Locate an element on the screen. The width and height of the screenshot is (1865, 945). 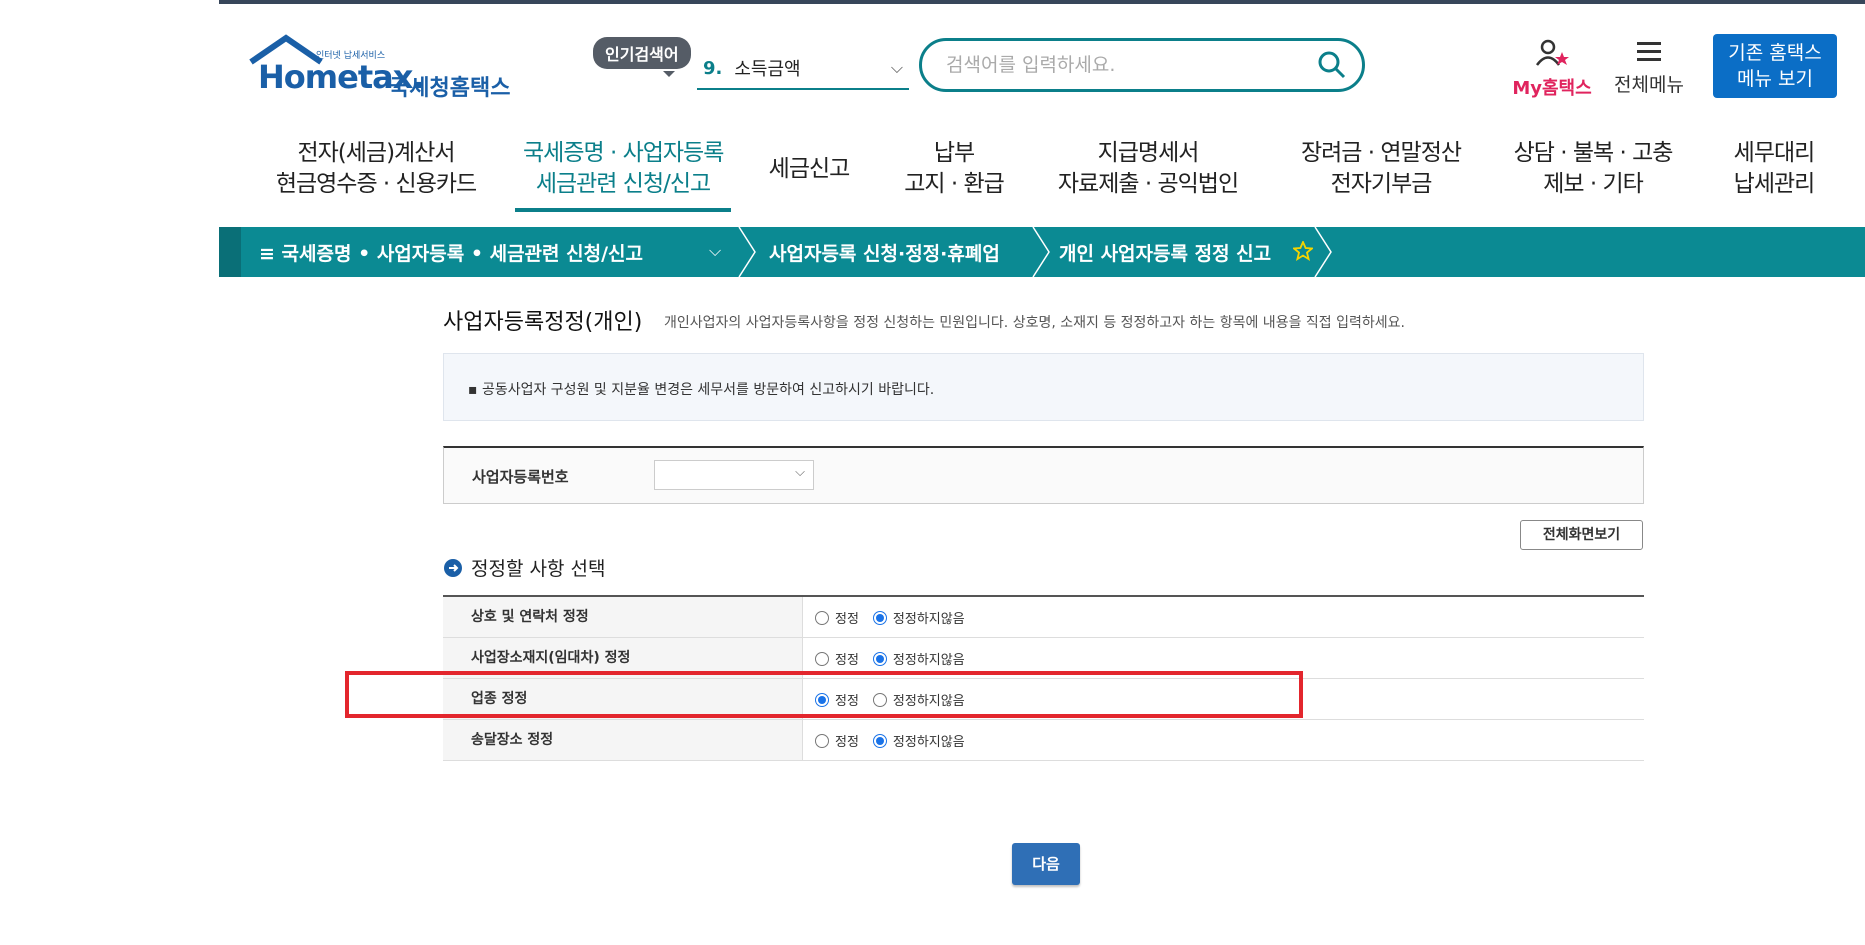
my-hometax-label: My홈택스 is located at coordinates (1552, 88).